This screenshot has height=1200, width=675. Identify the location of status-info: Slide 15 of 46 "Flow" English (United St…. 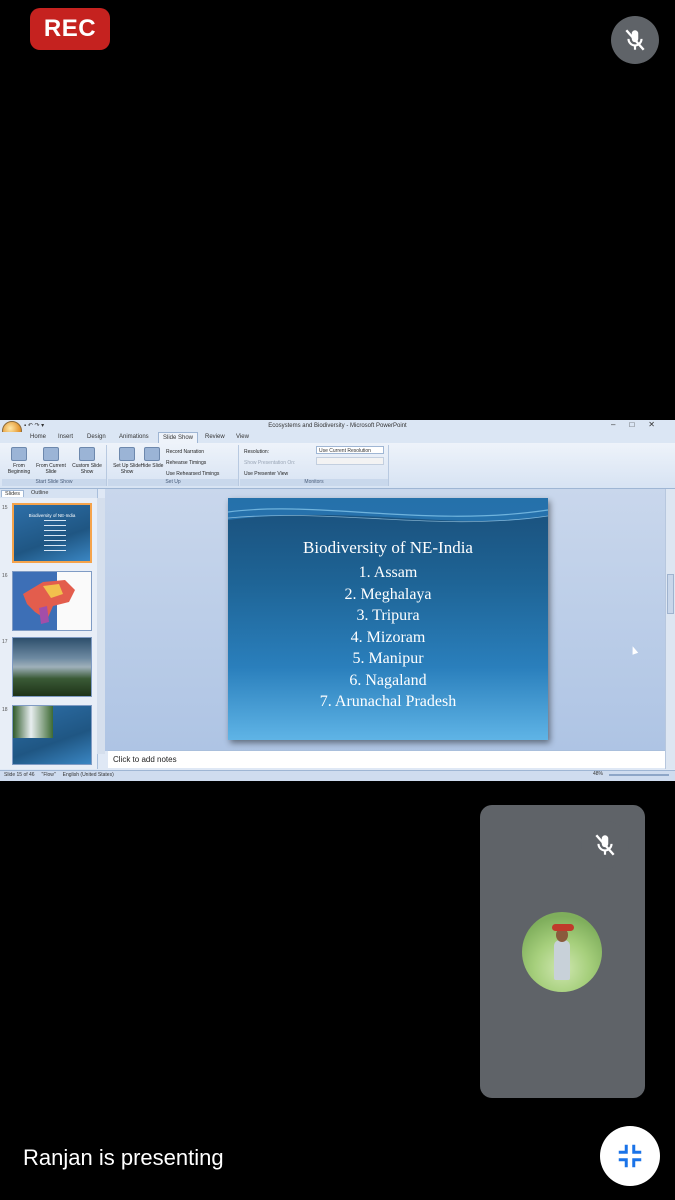
(59, 775).